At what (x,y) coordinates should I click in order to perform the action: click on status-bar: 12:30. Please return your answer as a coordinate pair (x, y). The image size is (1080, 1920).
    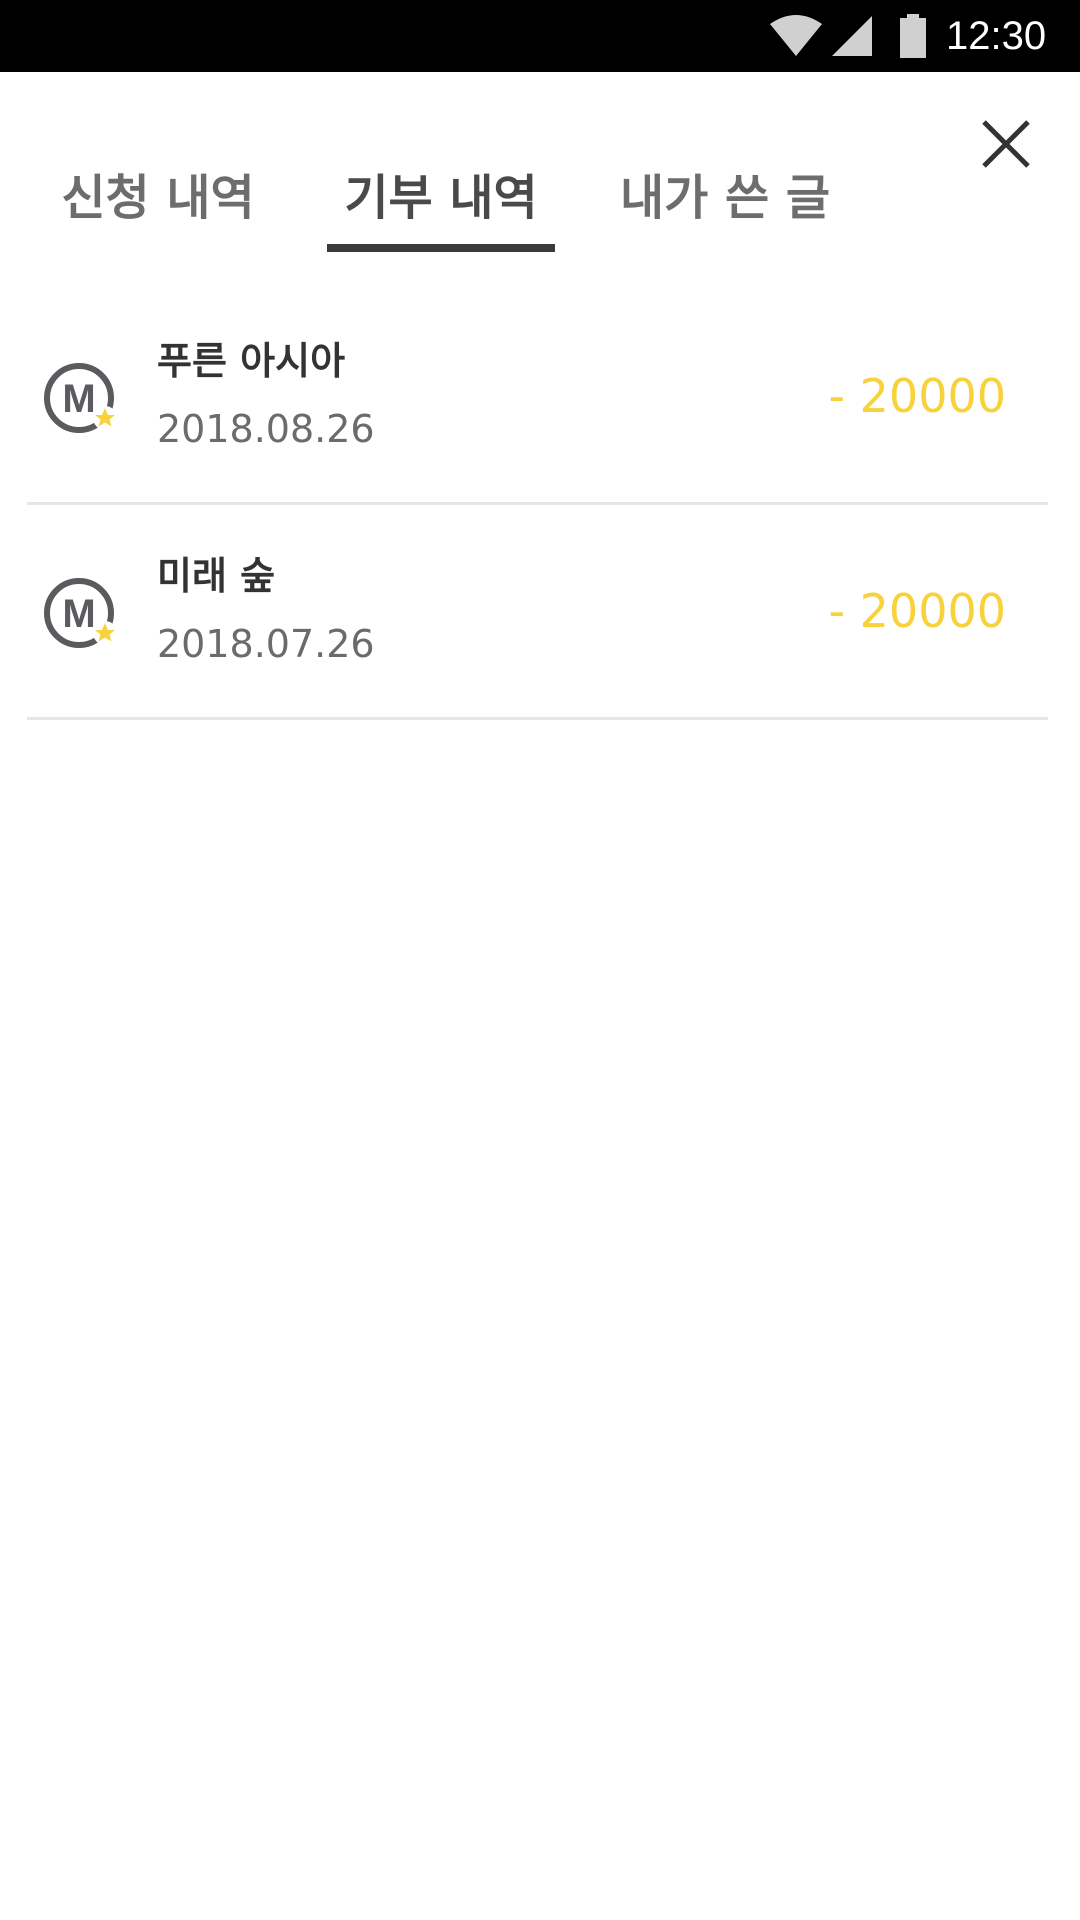
    Looking at the image, I should click on (540, 36).